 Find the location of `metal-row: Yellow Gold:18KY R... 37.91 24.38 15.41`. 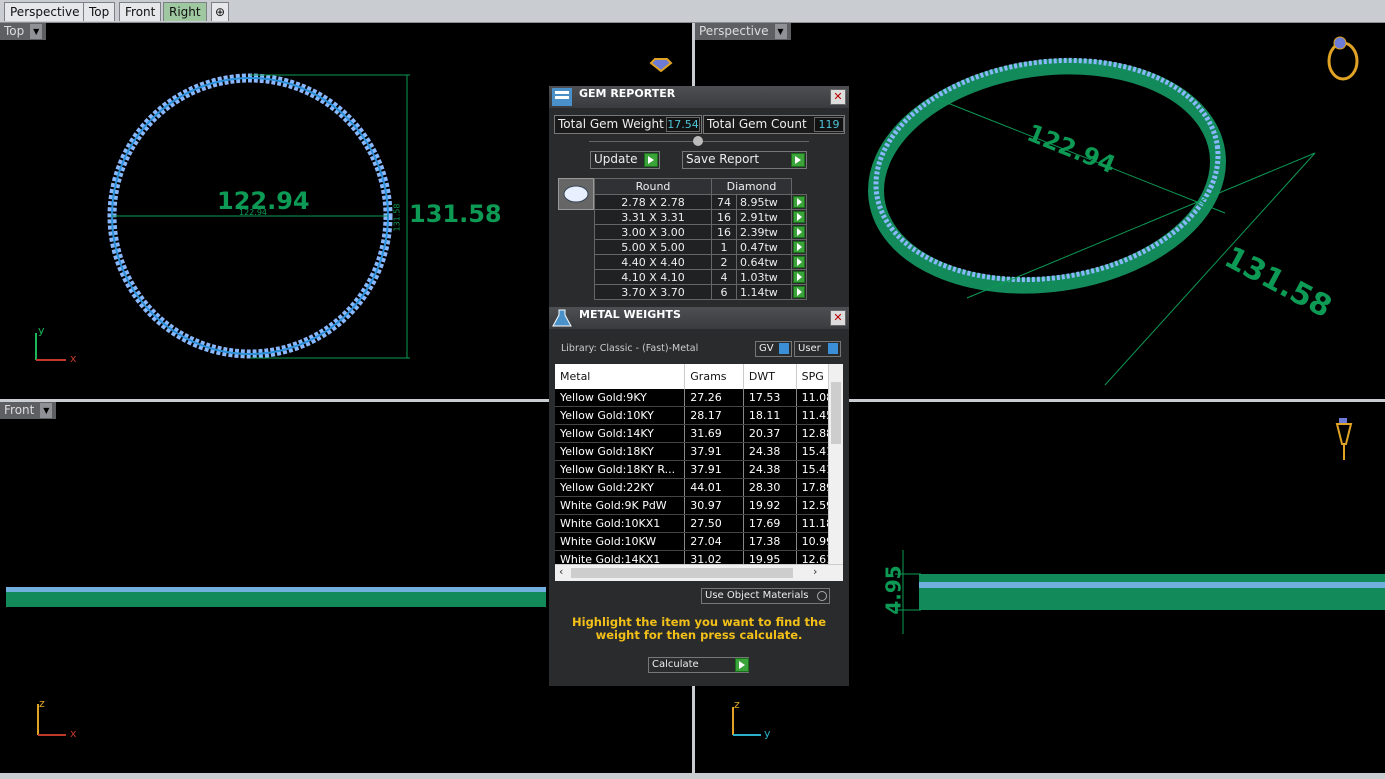

metal-row: Yellow Gold:18KY R... 37.91 24.38 15.41 is located at coordinates (699, 469).